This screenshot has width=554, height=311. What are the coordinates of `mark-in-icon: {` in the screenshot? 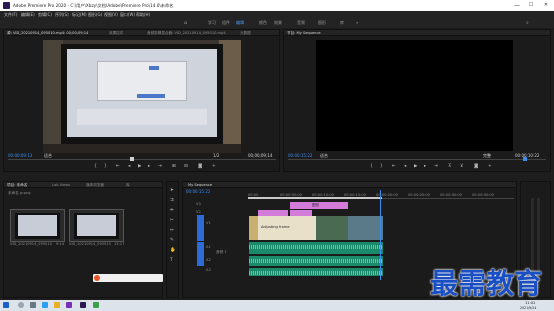 It's located at (95, 166).